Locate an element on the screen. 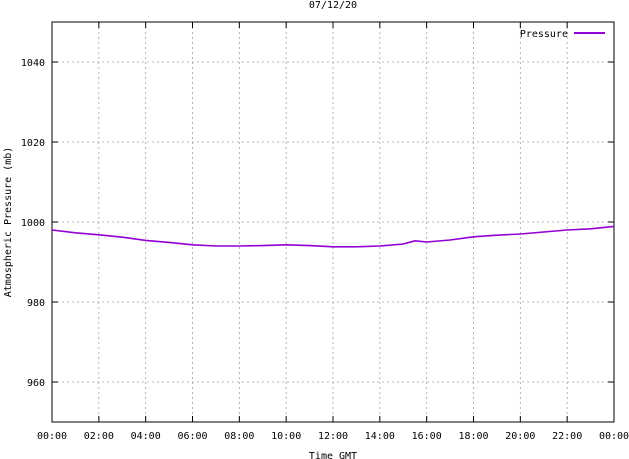  x-tick-label: 18:00 is located at coordinates (473, 436).